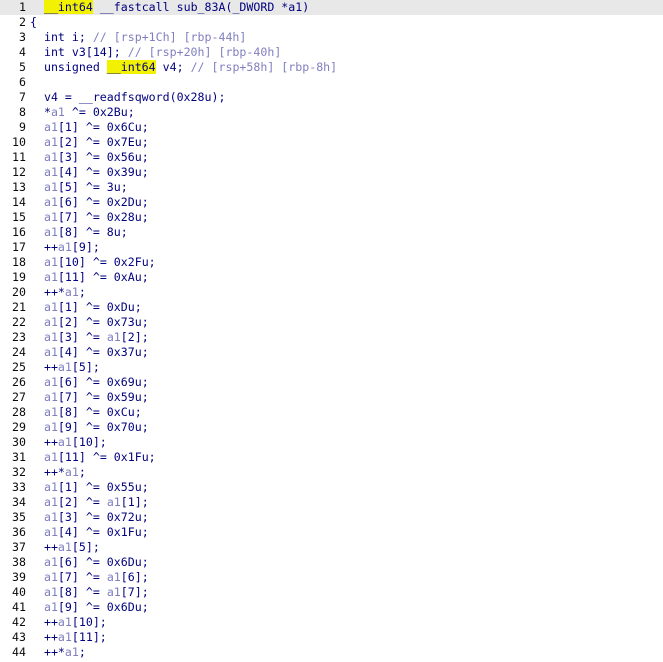  I want to click on code-line: 14 a1[6] ^= 0x2Du;, so click(331, 202).